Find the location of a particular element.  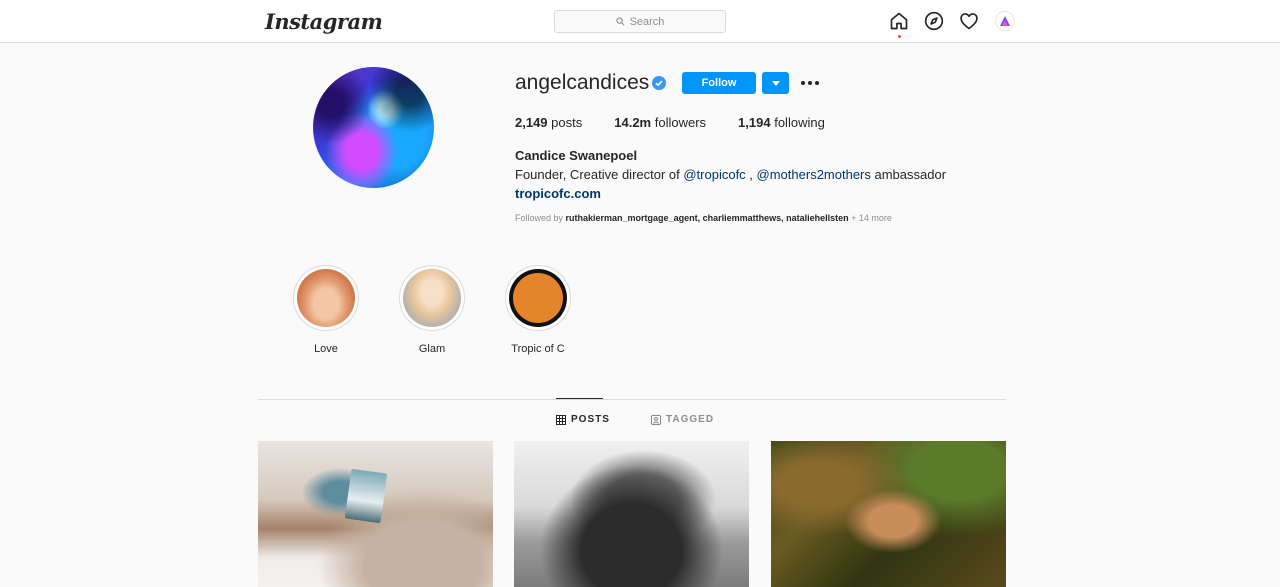

search-input: Search is located at coordinates (640, 21).